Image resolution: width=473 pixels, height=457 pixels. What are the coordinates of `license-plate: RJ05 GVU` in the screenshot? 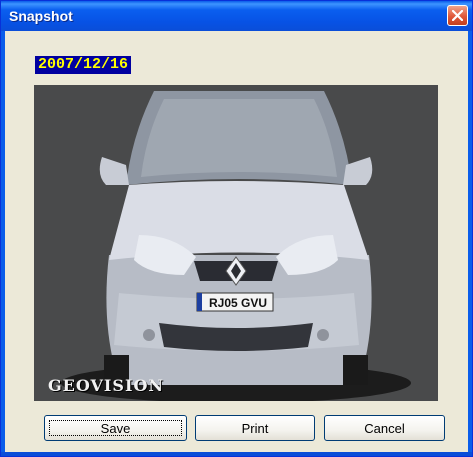 It's located at (238, 303).